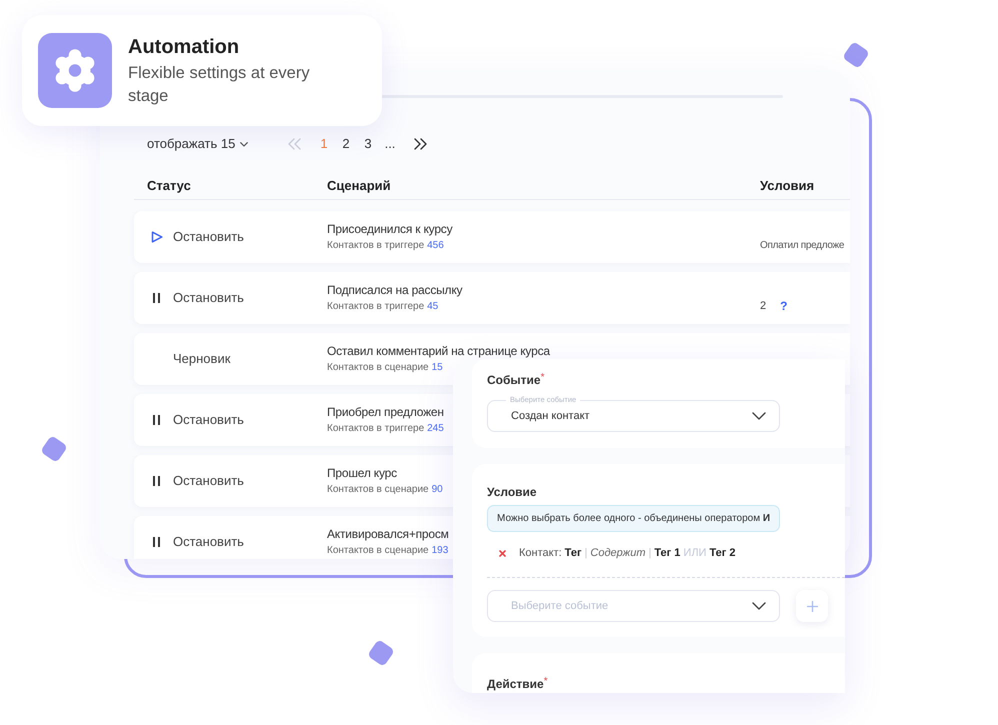 Image resolution: width=998 pixels, height=725 pixels. Describe the element at coordinates (359, 185) in the screenshot. I see `column-header: Сценарий` at that location.